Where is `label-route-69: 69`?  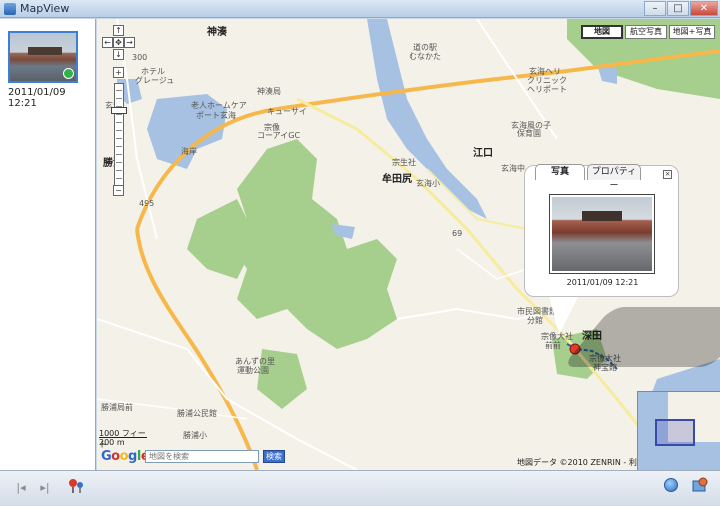
label-route-69: 69 is located at coordinates (457, 233).